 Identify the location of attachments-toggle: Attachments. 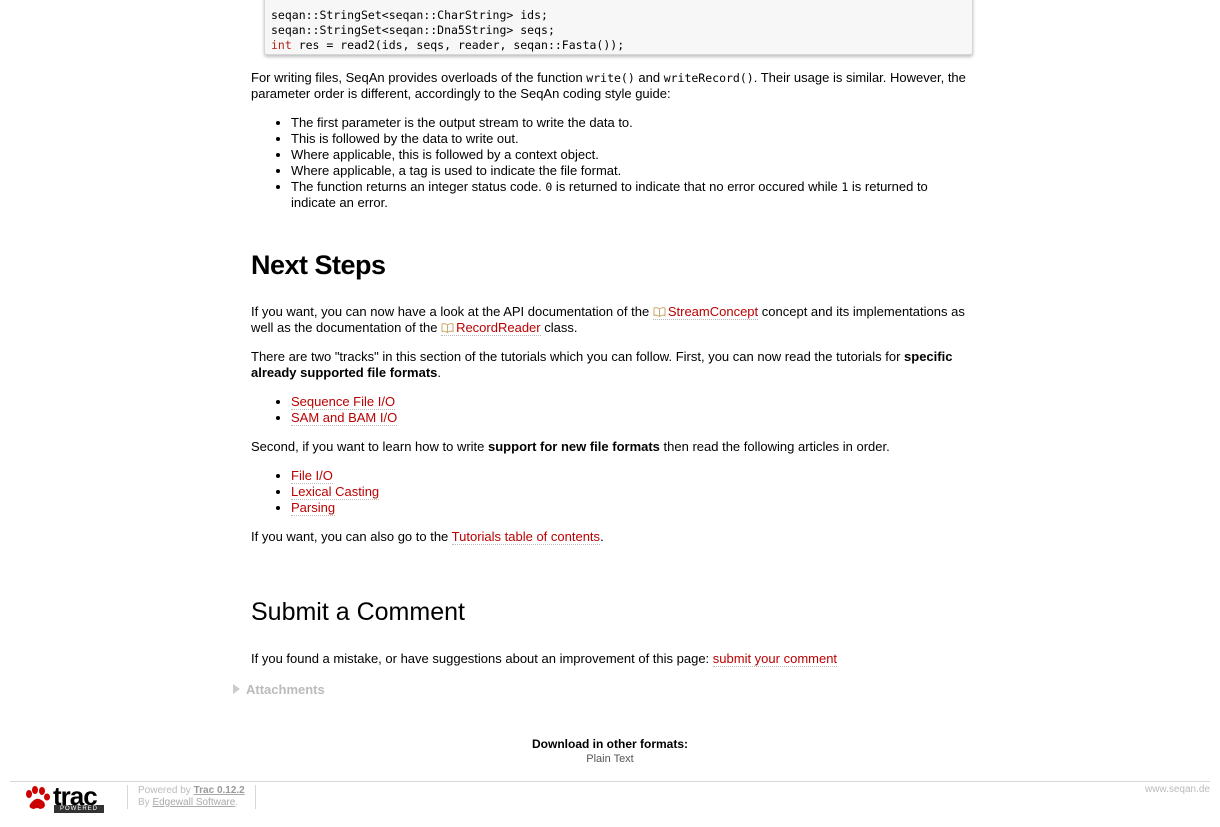
(279, 689).